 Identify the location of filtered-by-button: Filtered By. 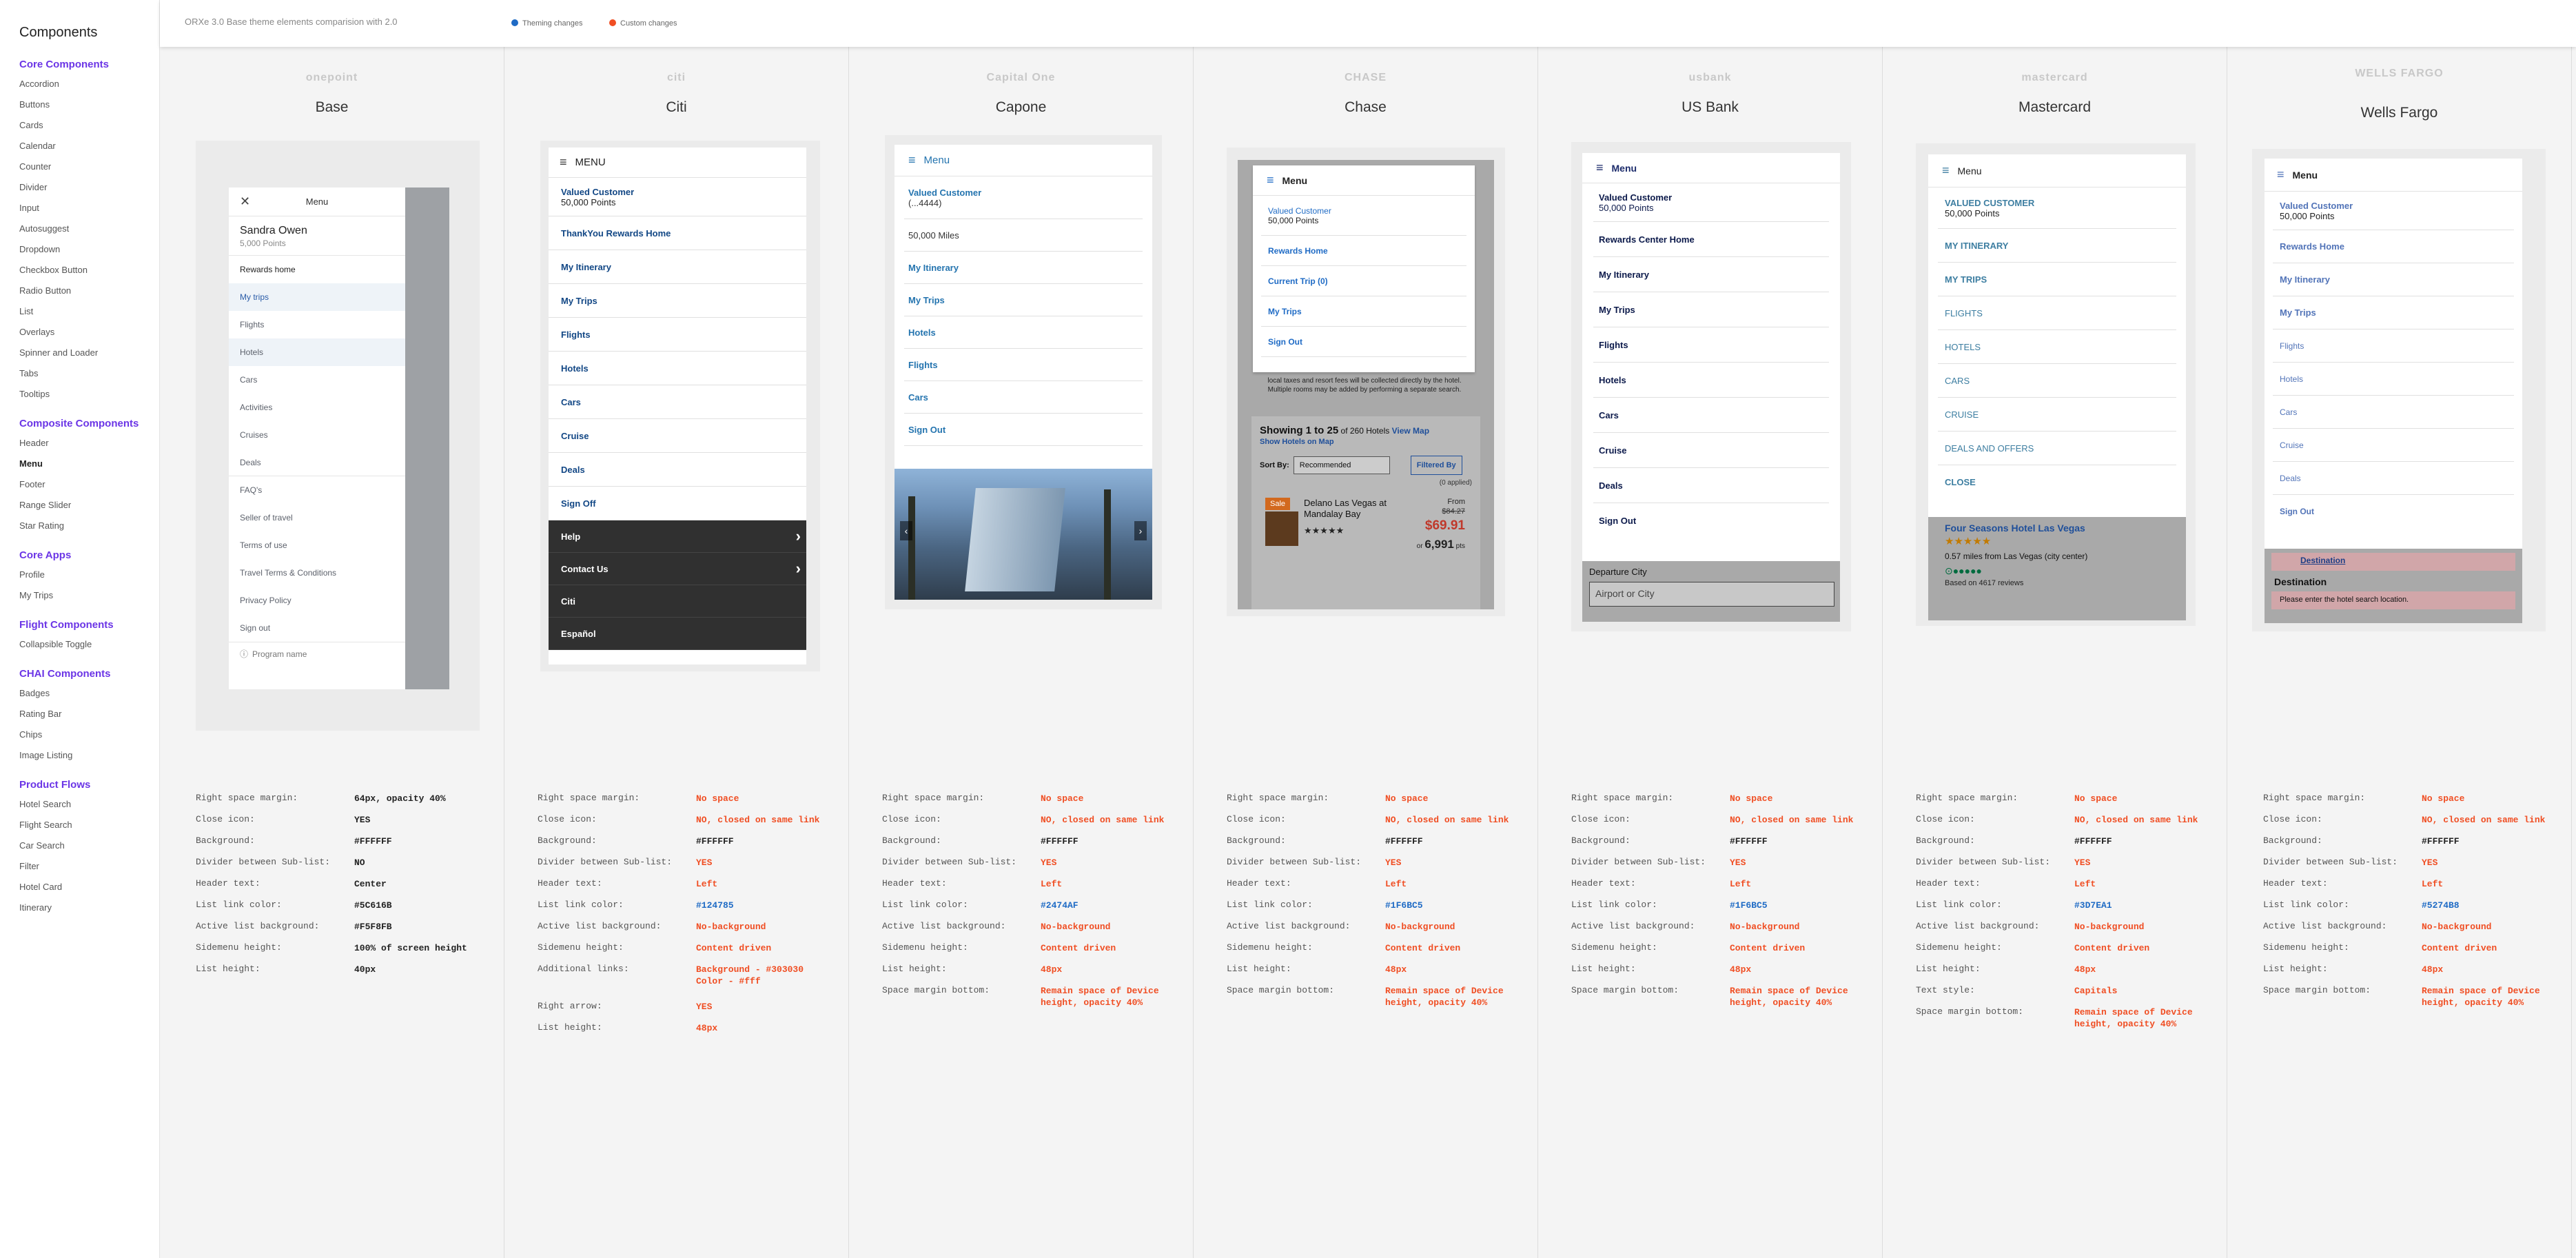
(1436, 466).